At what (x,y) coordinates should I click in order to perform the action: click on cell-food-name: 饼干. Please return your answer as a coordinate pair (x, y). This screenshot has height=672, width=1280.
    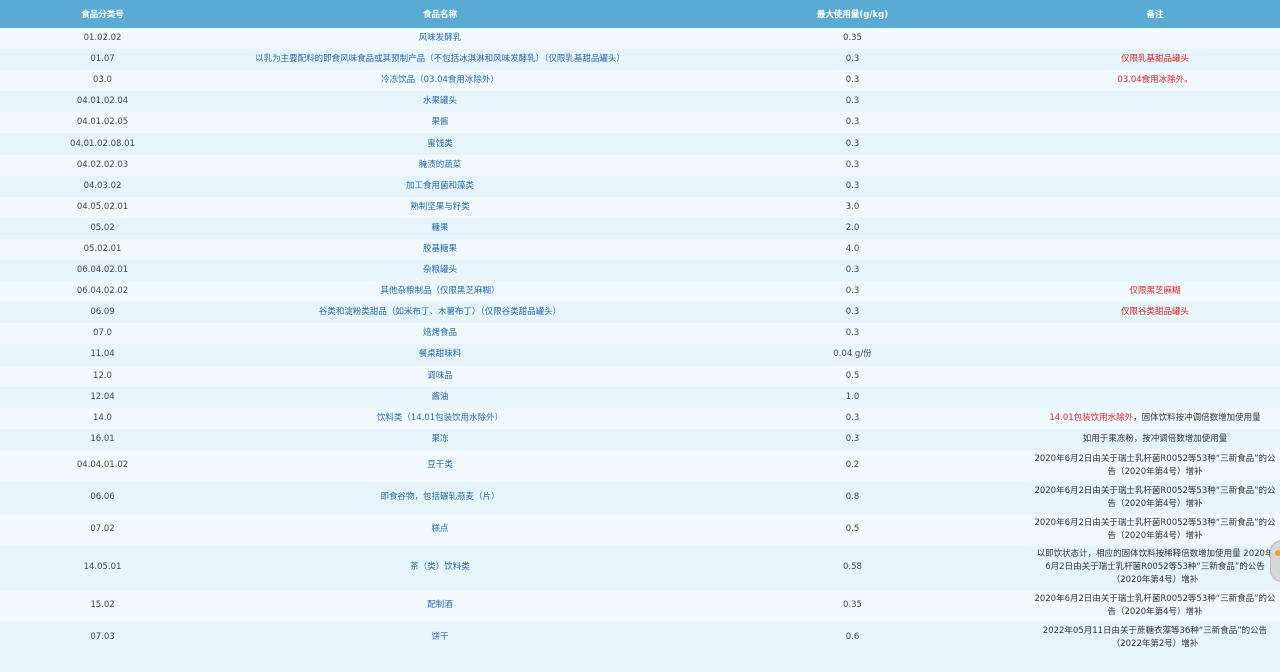
    Looking at the image, I should click on (440, 637).